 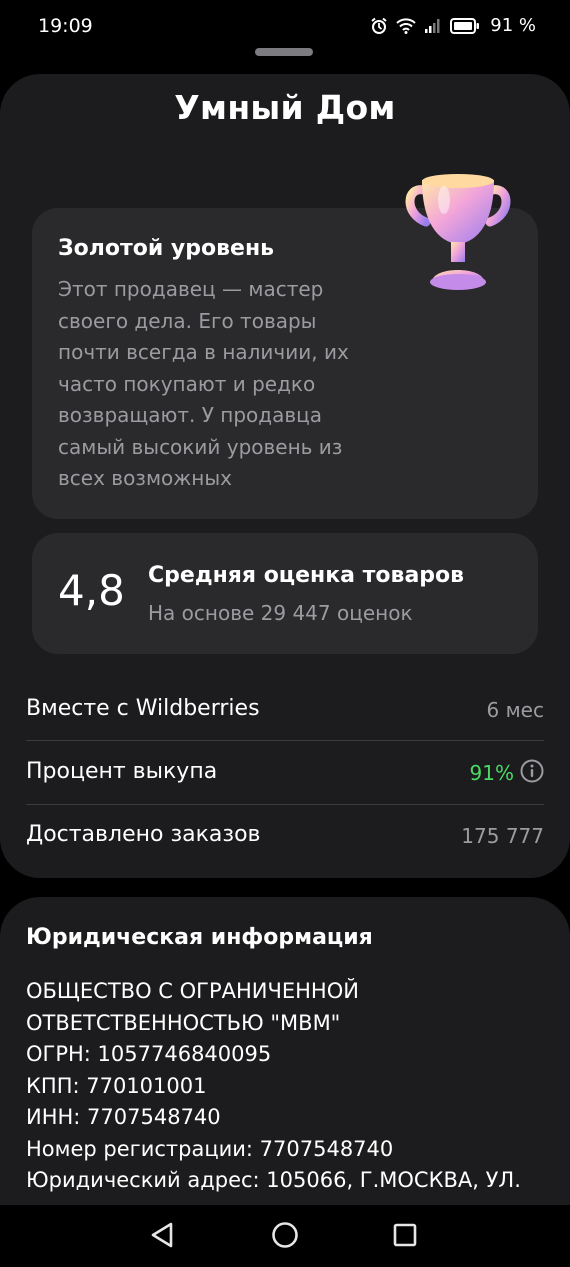 What do you see at coordinates (515, 710) in the screenshot?
I see `stat-value: 6 мес` at bounding box center [515, 710].